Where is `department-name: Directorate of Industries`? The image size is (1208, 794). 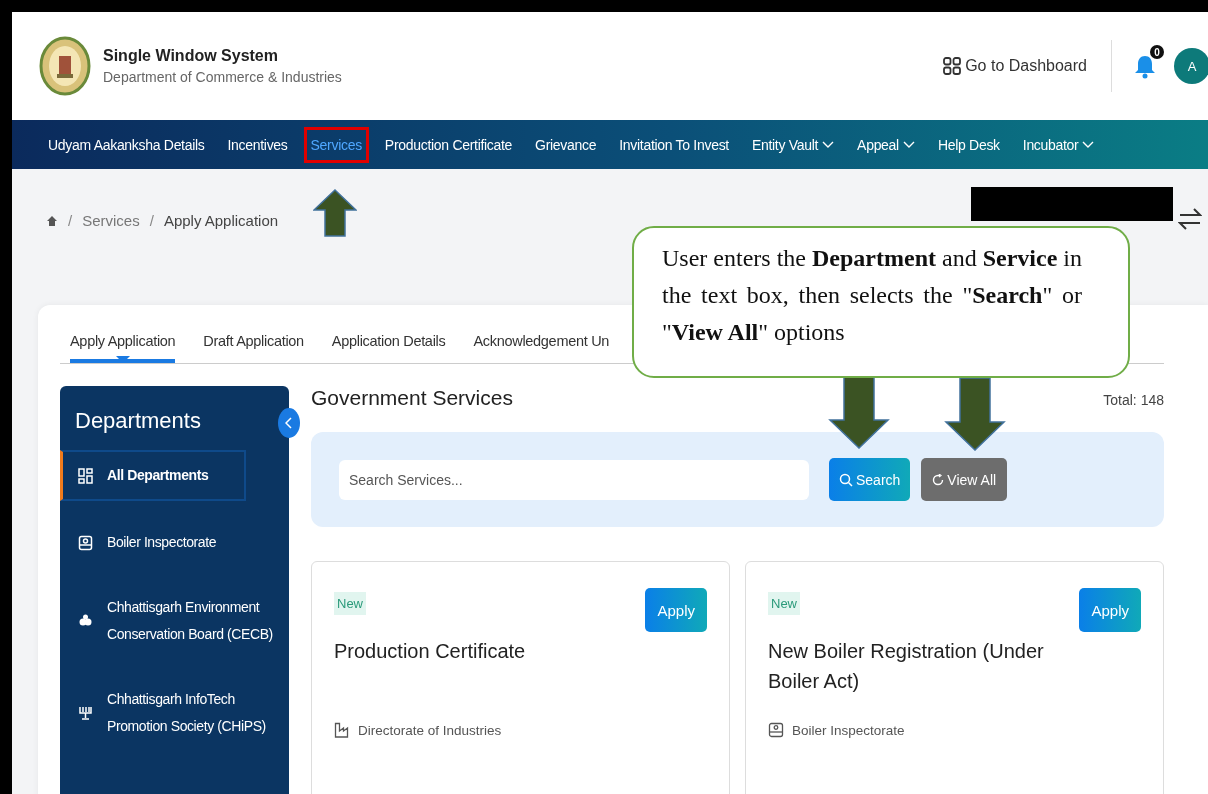 department-name: Directorate of Industries is located at coordinates (430, 730).